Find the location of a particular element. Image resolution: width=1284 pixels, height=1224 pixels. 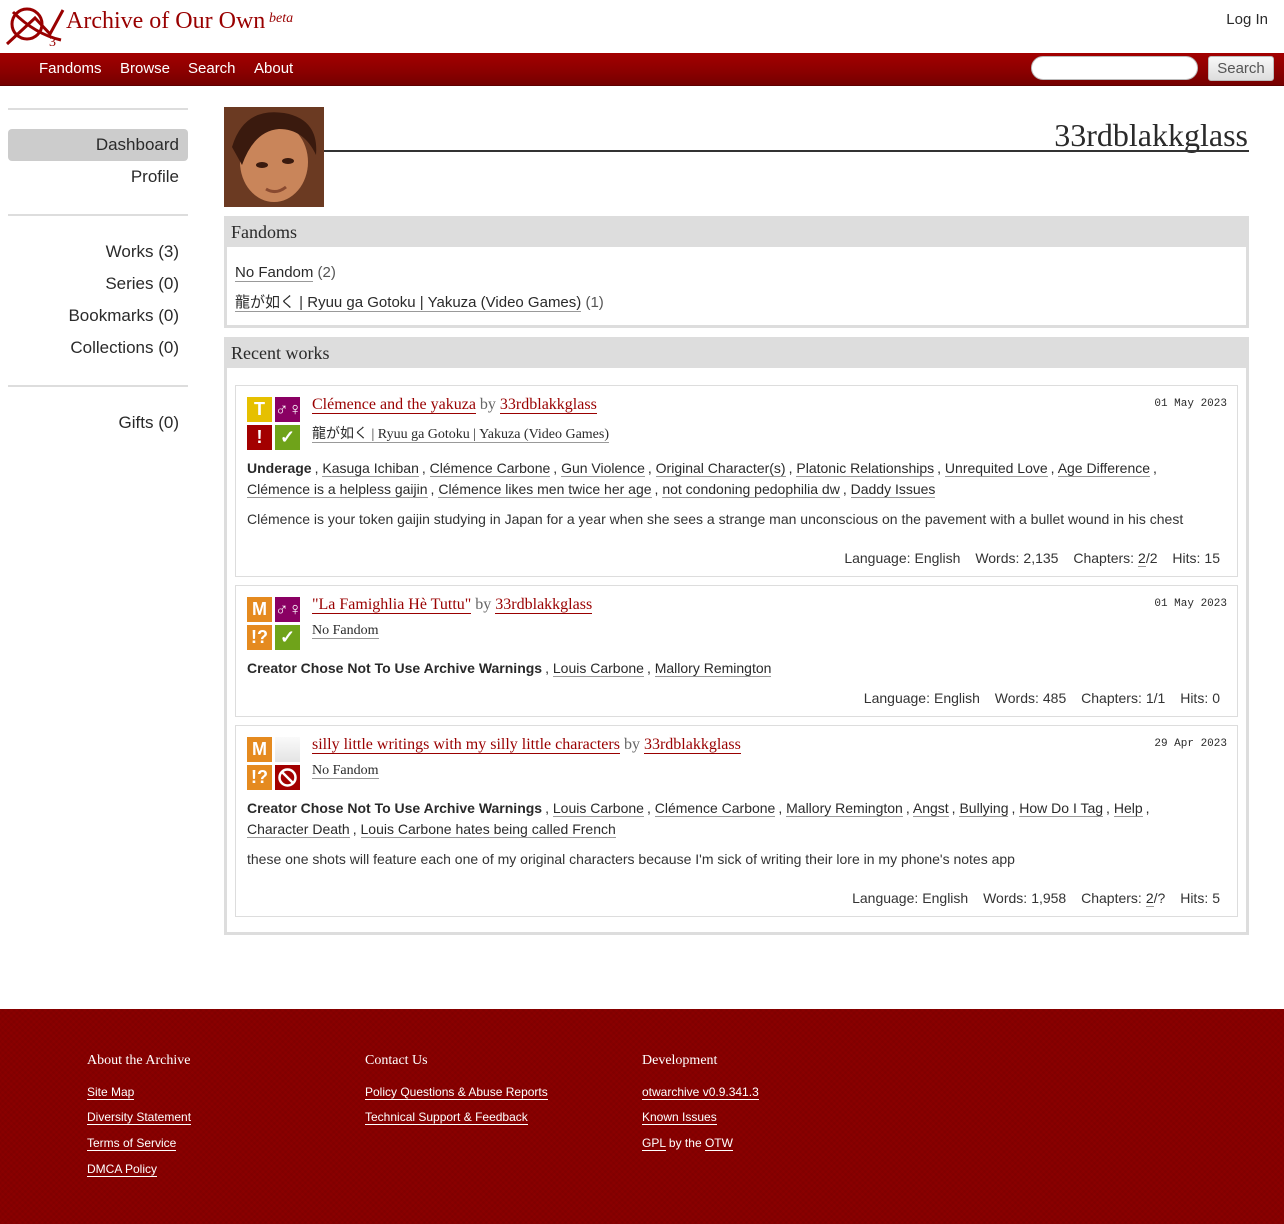

sidebar-item-works: Works (3) is located at coordinates (98, 252).